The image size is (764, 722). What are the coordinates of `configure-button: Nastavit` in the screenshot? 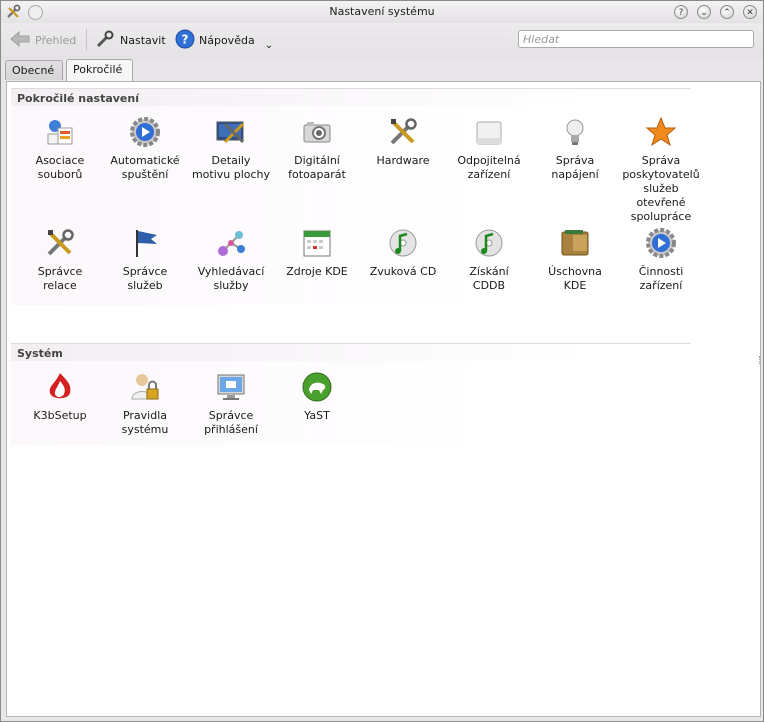 It's located at (130, 40).